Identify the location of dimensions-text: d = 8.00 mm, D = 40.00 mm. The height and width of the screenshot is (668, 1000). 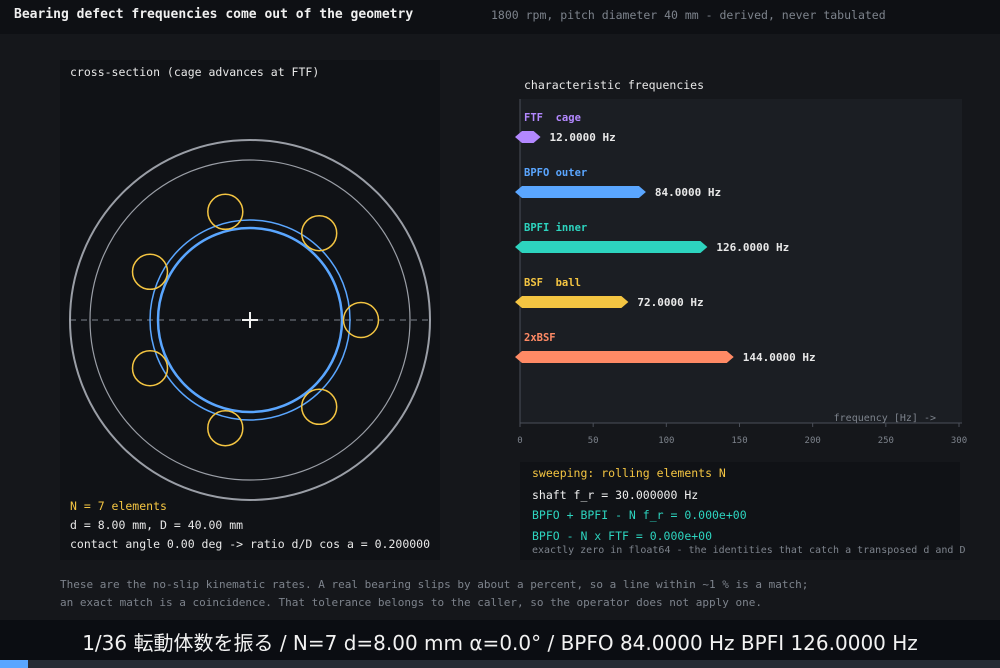
(157, 525).